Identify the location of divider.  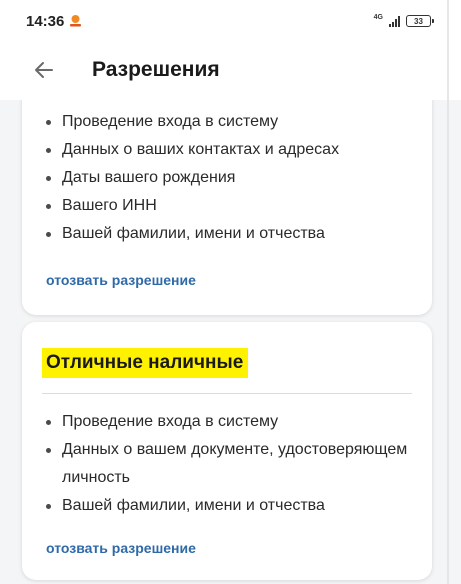
(227, 393).